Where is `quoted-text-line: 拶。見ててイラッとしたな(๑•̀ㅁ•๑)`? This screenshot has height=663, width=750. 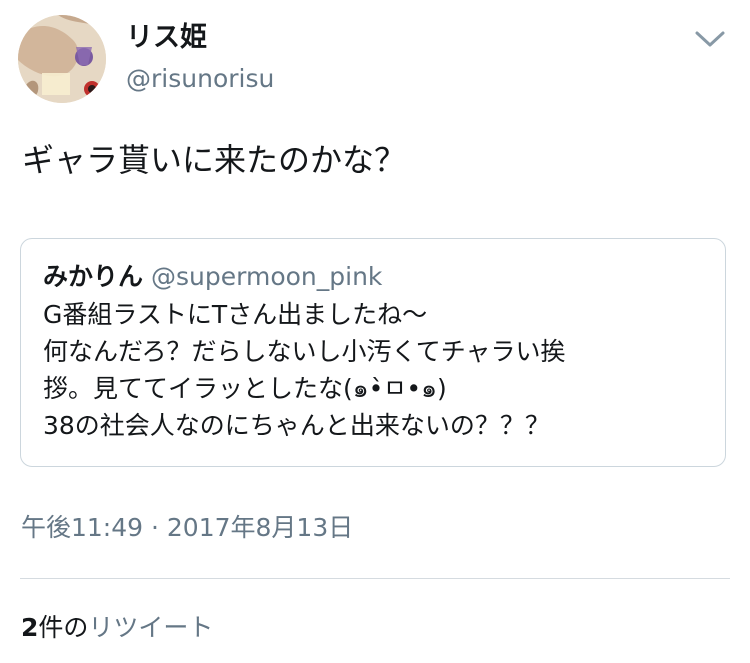
quoted-text-line: 拶。見ててイラッとしたな(๑•̀ㅁ•๑) is located at coordinates (245, 388).